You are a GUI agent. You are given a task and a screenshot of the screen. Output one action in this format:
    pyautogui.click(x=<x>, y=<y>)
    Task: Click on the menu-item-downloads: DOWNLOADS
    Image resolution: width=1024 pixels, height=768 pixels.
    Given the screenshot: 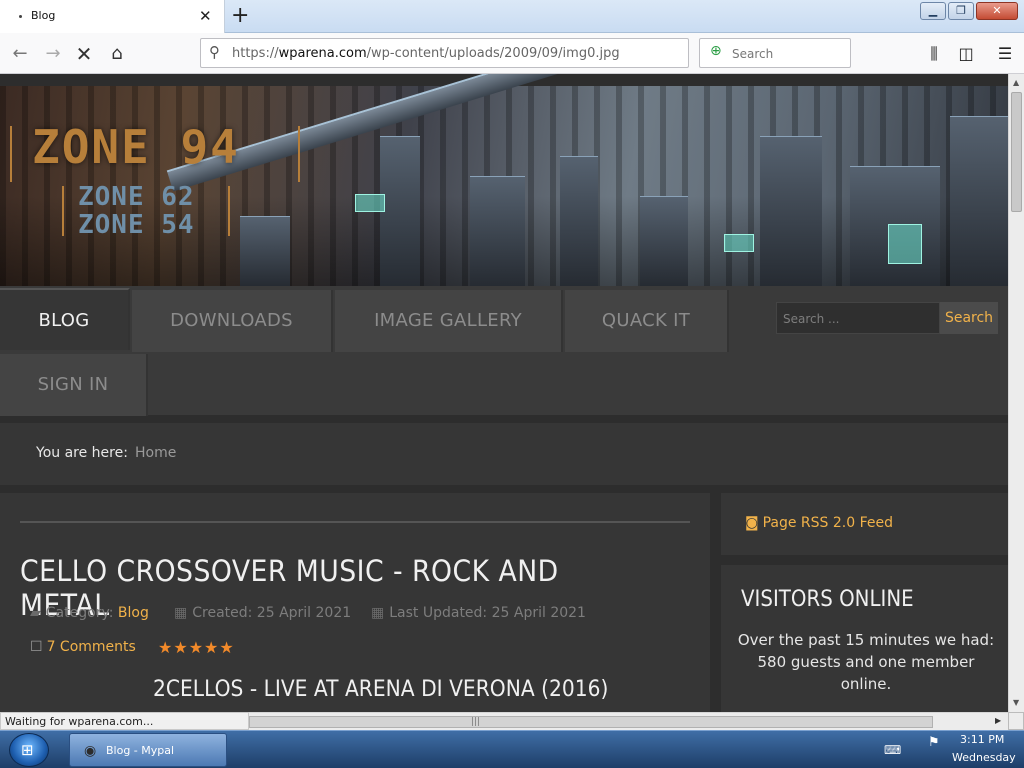 What is the action you would take?
    pyautogui.click(x=232, y=321)
    